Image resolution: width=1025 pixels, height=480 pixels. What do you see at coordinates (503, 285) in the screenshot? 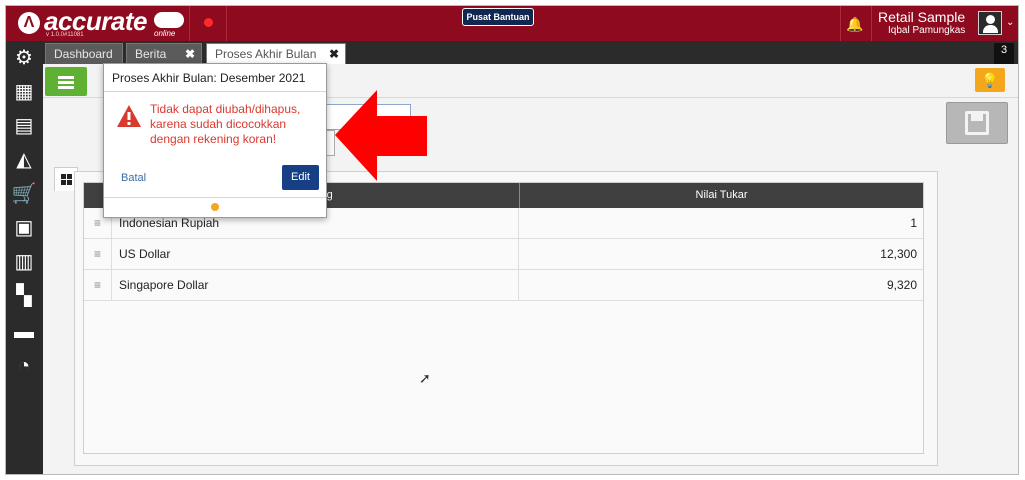
I see `table-row: ≡ Singapore Dollar 9,320` at bounding box center [503, 285].